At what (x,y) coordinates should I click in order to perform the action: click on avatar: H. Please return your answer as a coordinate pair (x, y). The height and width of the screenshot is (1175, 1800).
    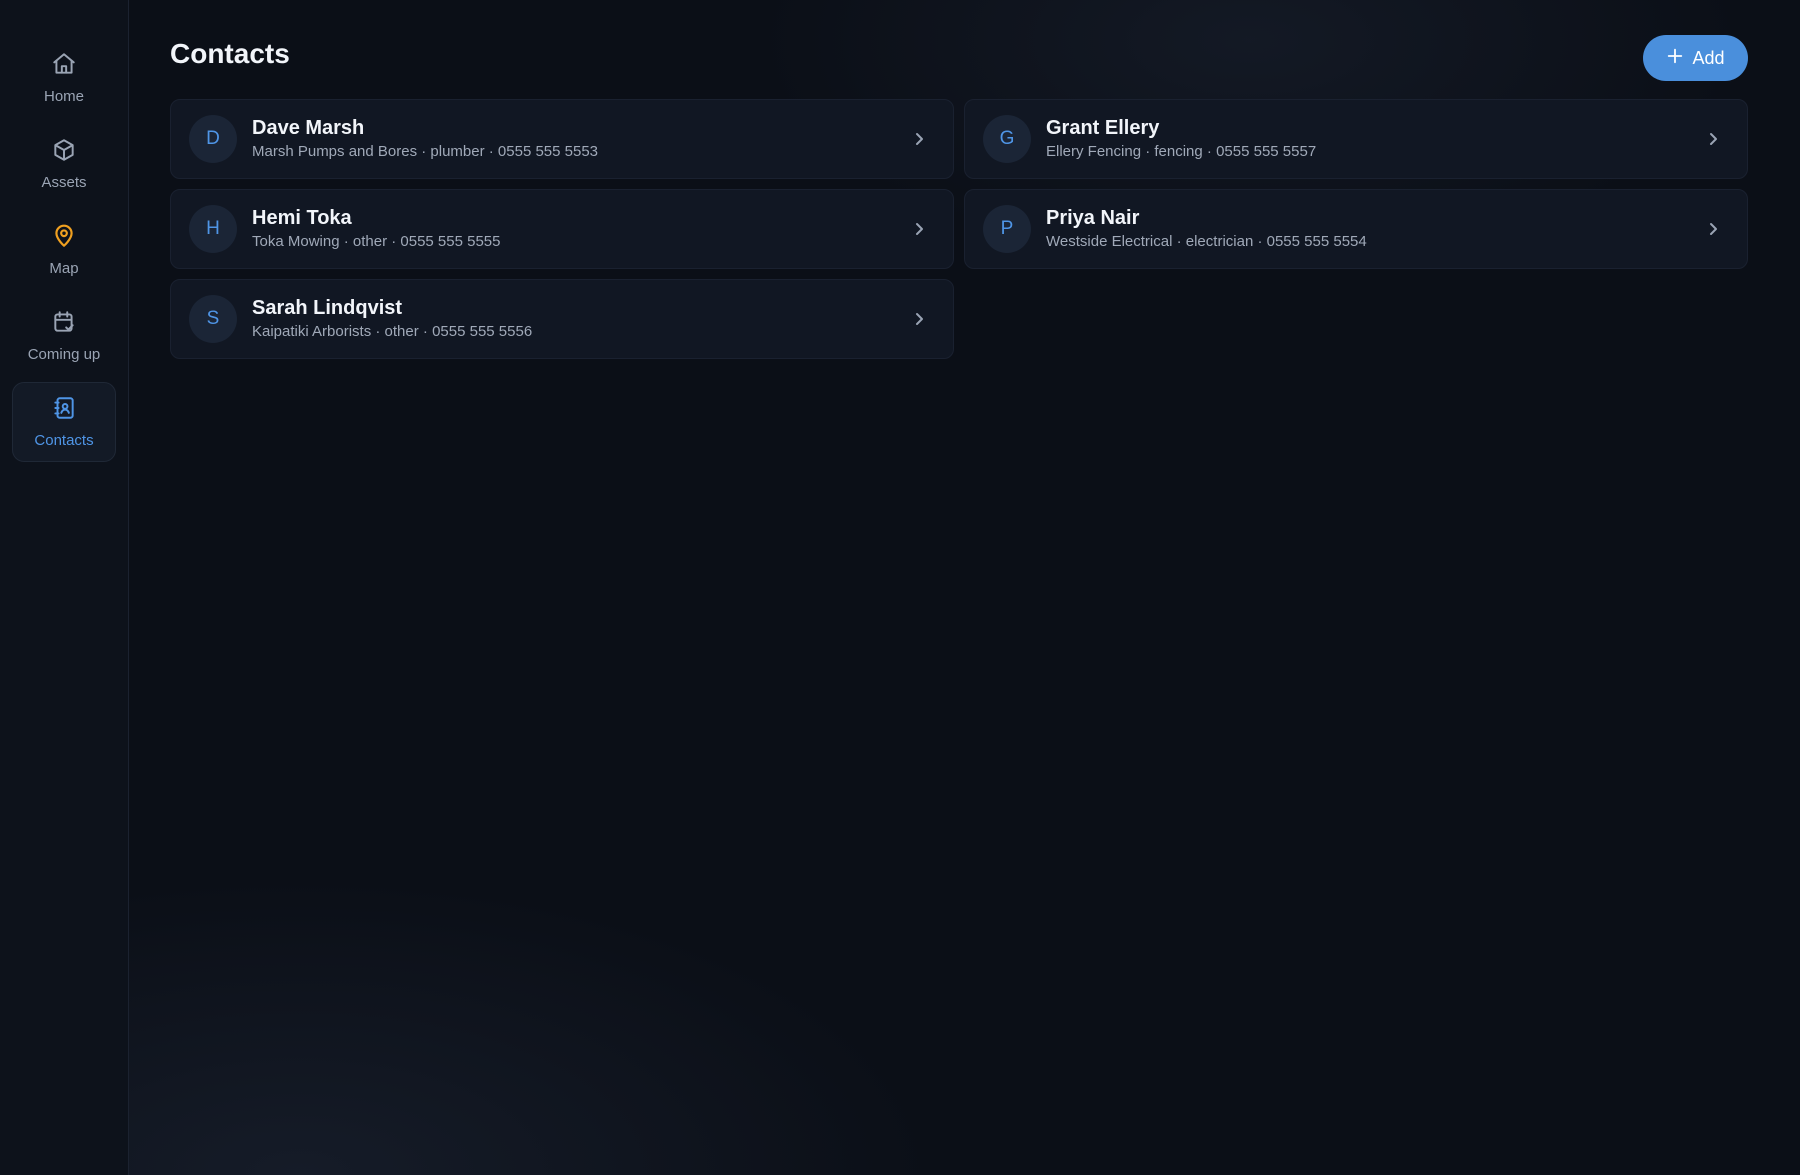
    Looking at the image, I should click on (213, 229).